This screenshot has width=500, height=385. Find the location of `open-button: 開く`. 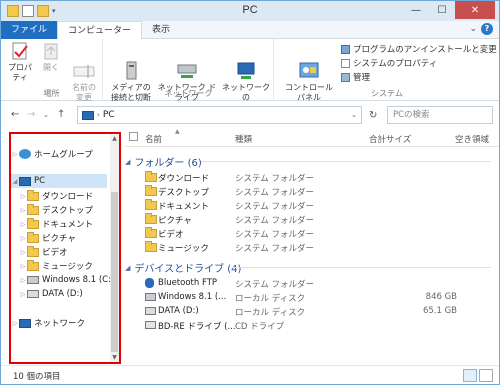

open-button: 開く is located at coordinates (51, 57).